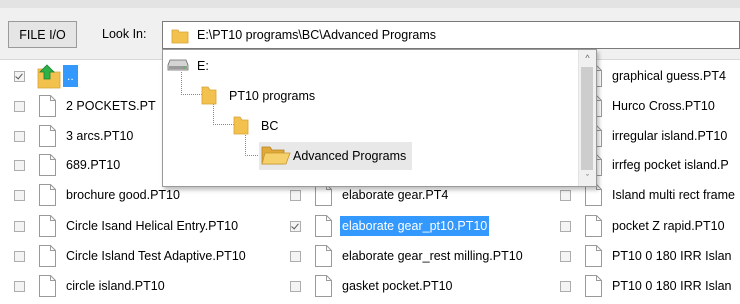 Image resolution: width=740 pixels, height=304 pixels. Describe the element at coordinates (203, 66) in the screenshot. I see `dropdown-item-label: E:` at that location.